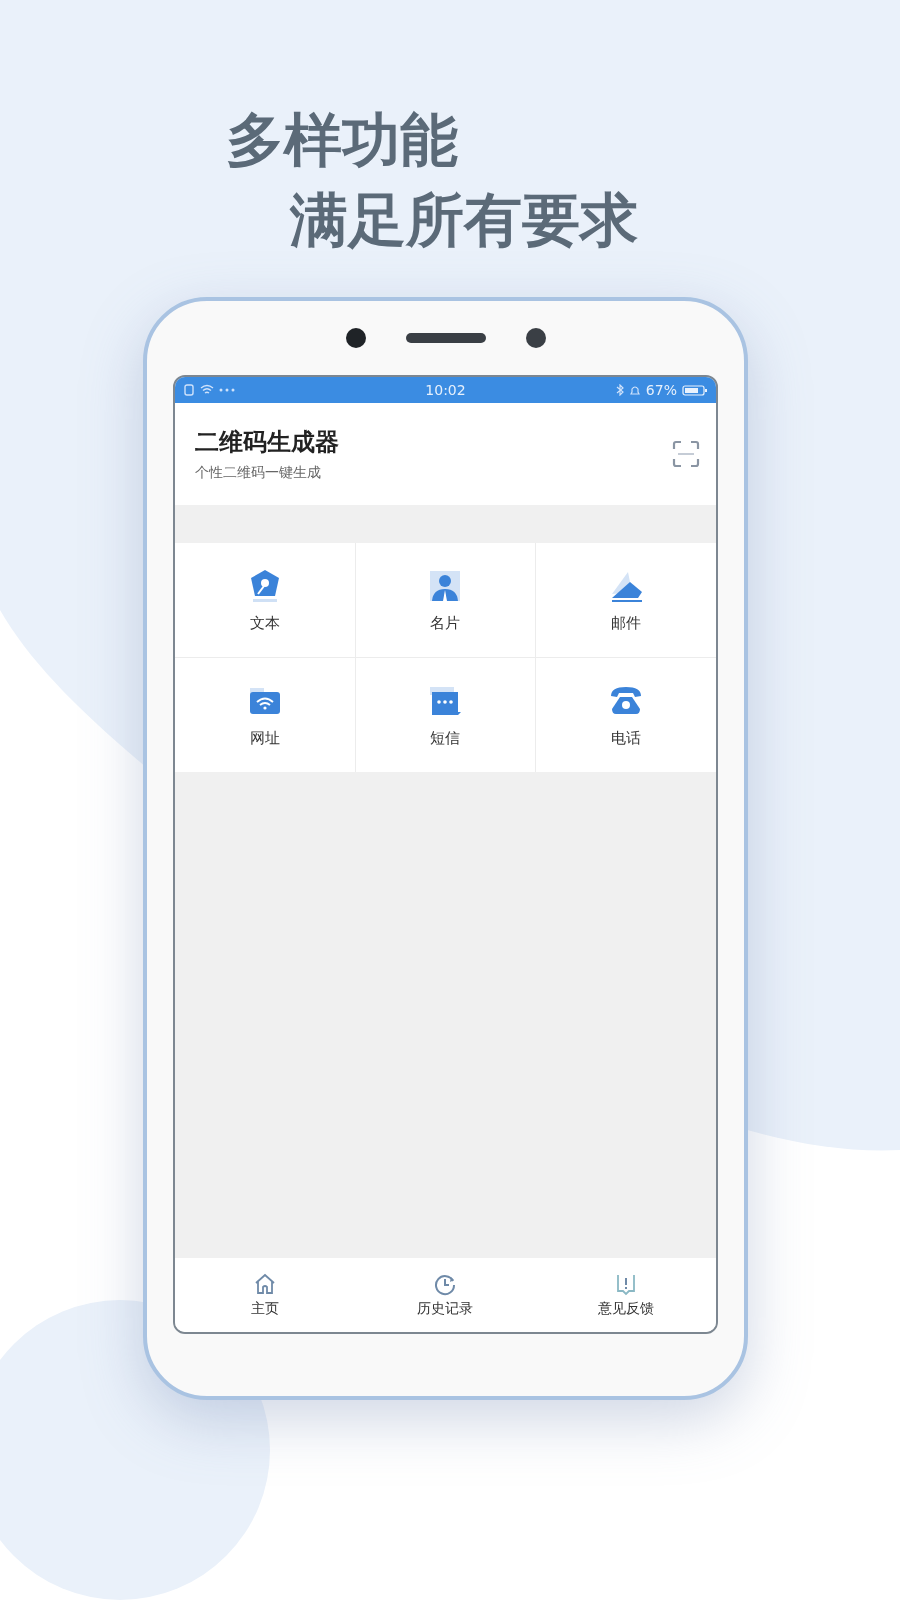 Image resolution: width=900 pixels, height=1600 pixels. I want to click on feature-tile: 文本, so click(265, 600).